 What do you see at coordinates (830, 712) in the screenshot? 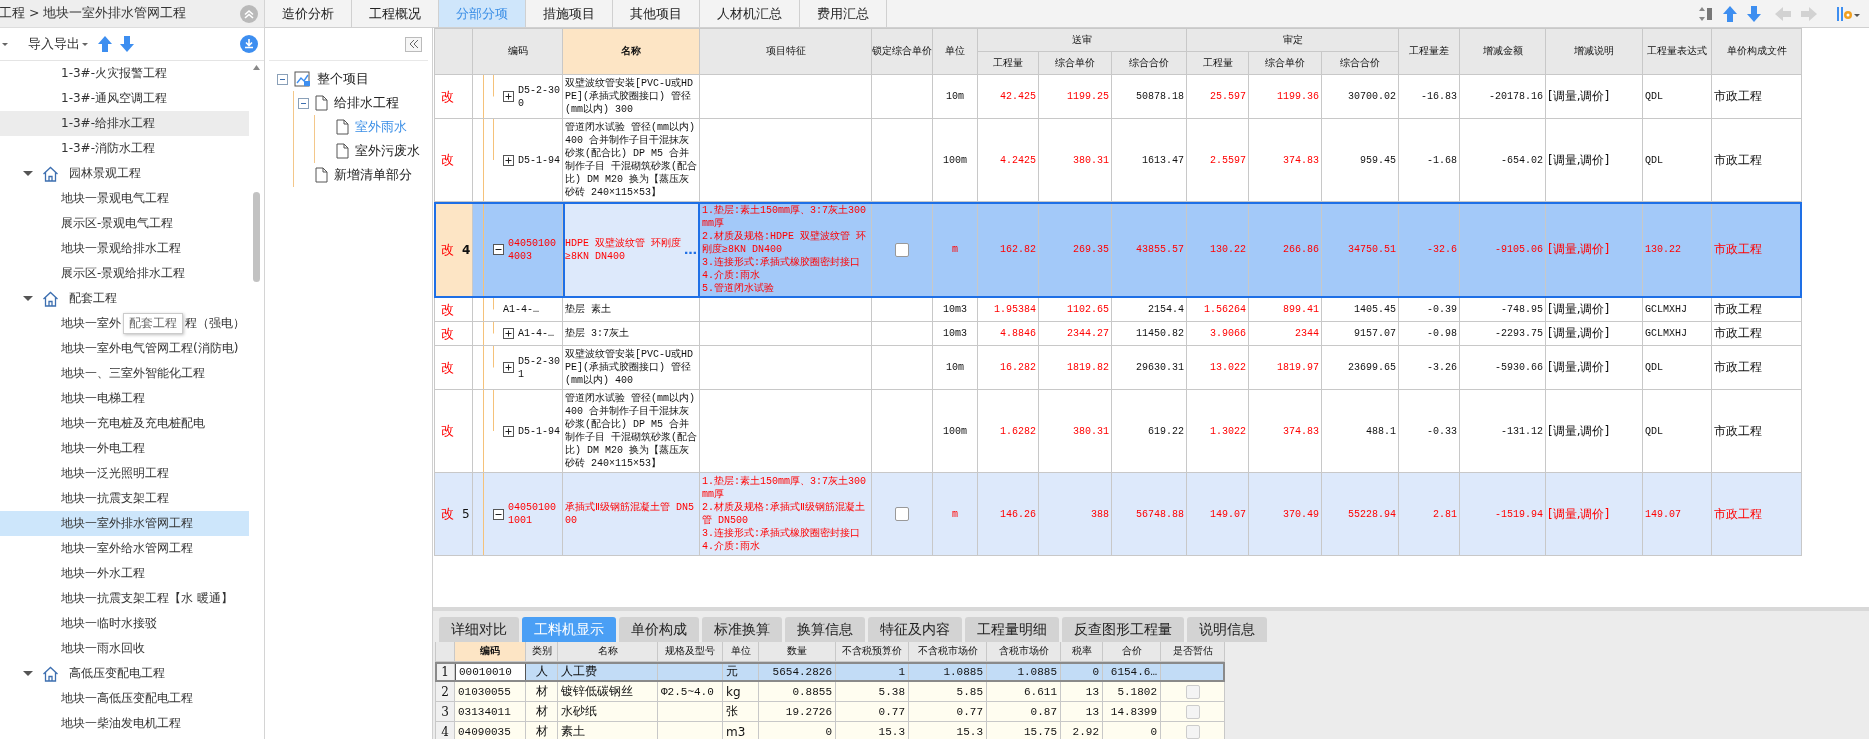
I see `table-row: 3 03134011 材 水砂纸 张 19.2726 0.77 0.77 0.87 13 14.8399` at bounding box center [830, 712].